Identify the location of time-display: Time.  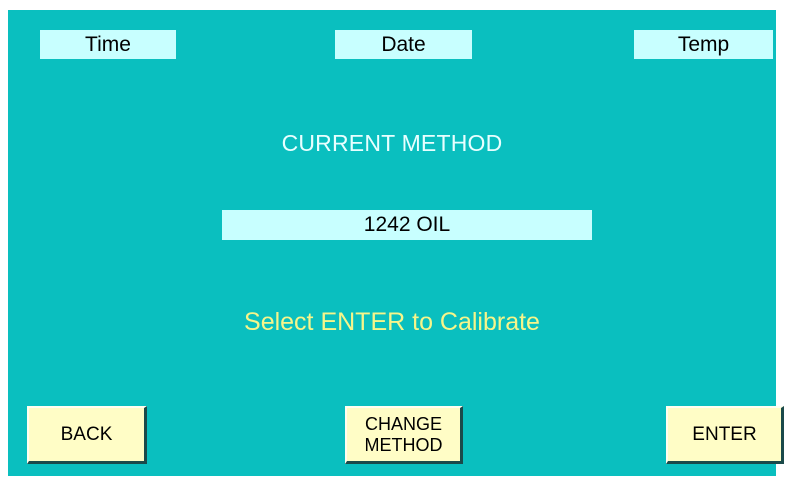
(108, 44).